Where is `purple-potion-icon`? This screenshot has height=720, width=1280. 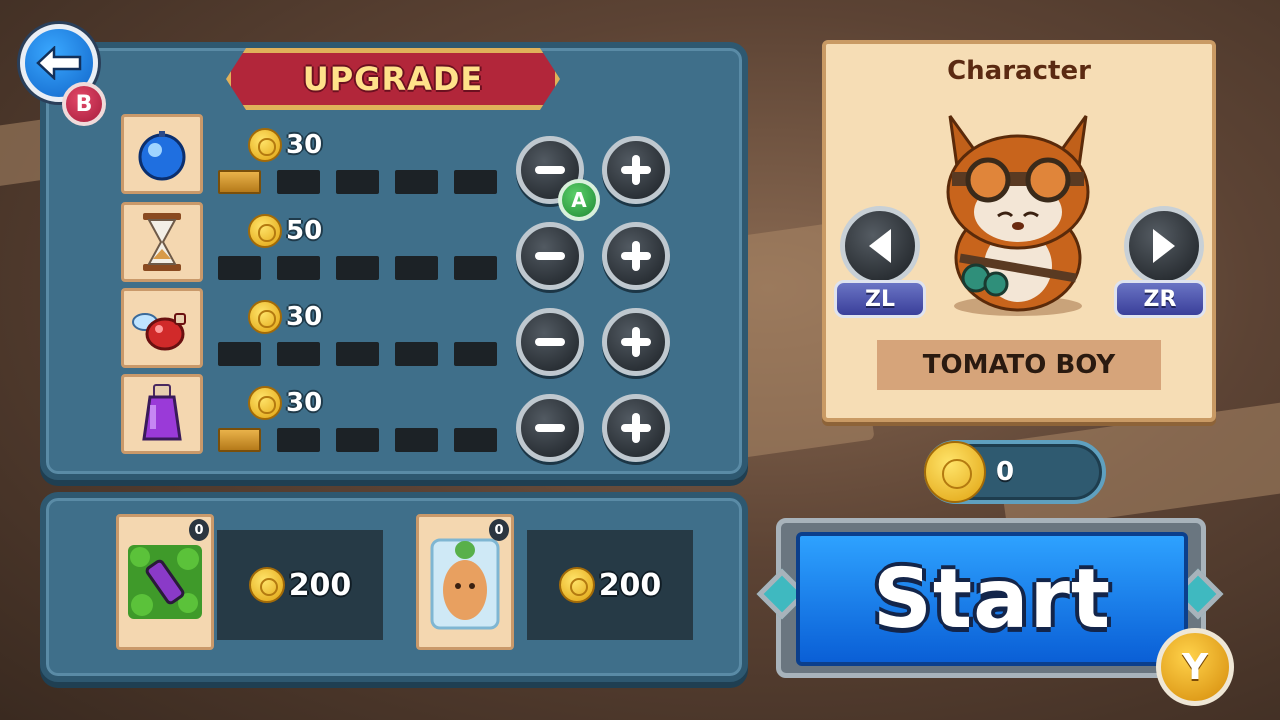 purple-potion-icon is located at coordinates (162, 412).